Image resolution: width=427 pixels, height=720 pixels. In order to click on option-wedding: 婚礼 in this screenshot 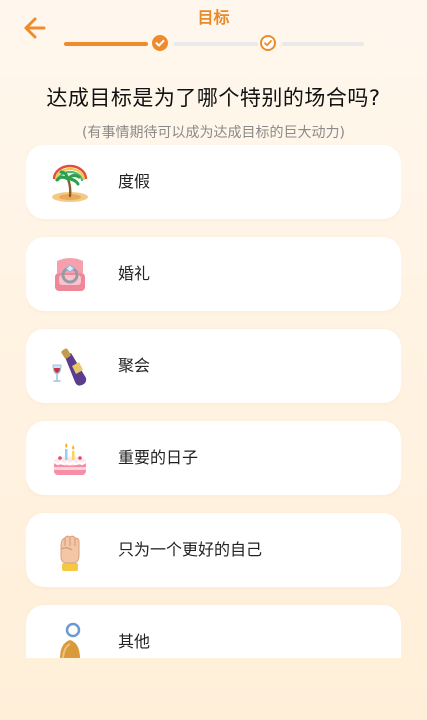, I will do `click(213, 274)`.